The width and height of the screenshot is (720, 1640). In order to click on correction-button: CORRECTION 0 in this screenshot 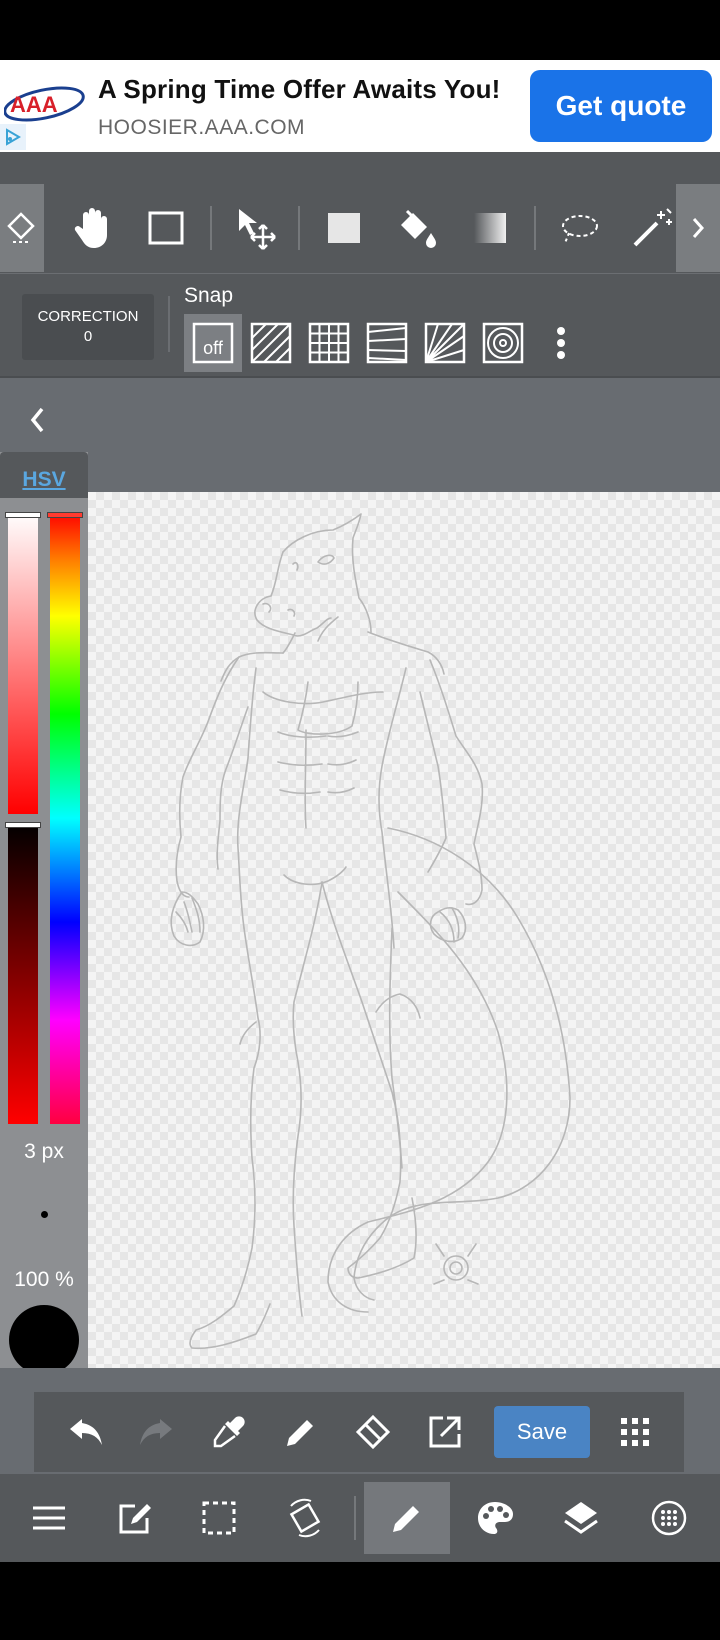, I will do `click(88, 327)`.